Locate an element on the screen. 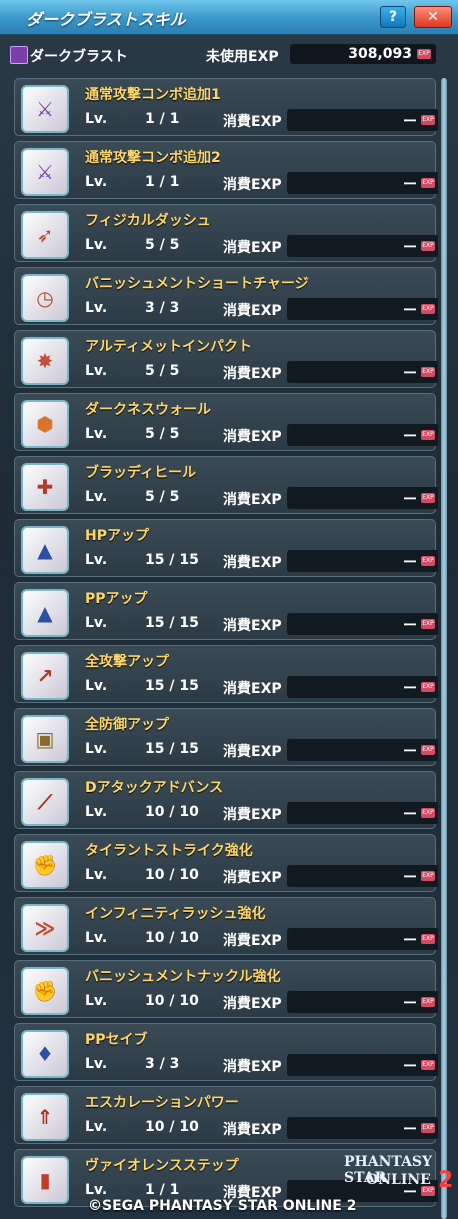 The image size is (458, 1219). skill-row: ≫ インフィニティラッシュ強化 Lv. 10 / 10 消費EXP ー EXP is located at coordinates (226, 926).